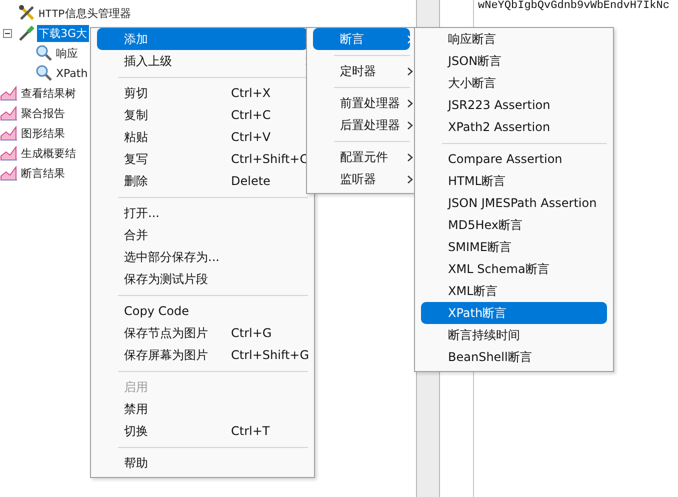 This screenshot has width=678, height=497. What do you see at coordinates (202, 235) in the screenshot?
I see `menu-item: 合并` at bounding box center [202, 235].